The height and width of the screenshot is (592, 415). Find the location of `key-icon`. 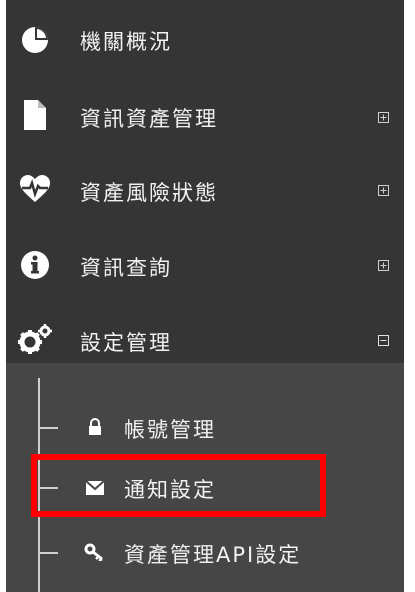

key-icon is located at coordinates (95, 552).